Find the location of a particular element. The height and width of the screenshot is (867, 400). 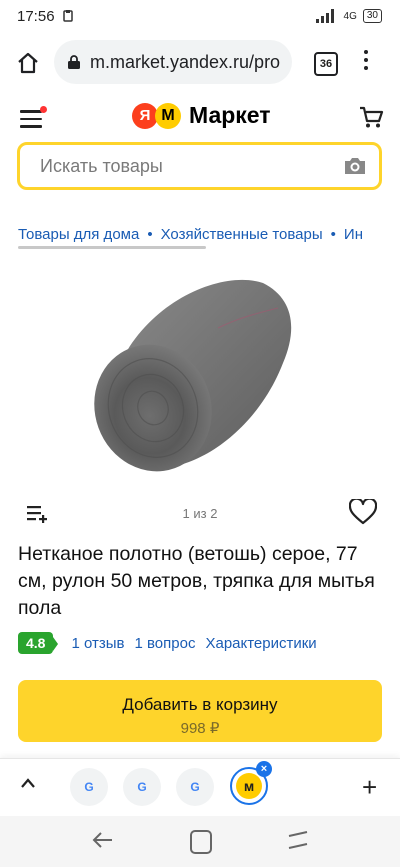

battery-icon: 30 is located at coordinates (372, 16).